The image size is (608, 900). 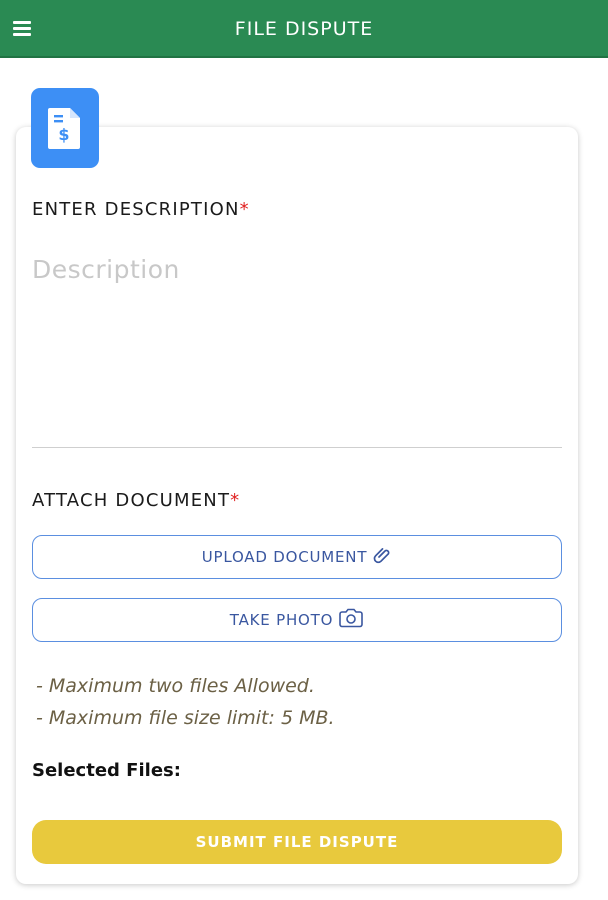 I want to click on attach-document-label: ATTACH DOCUMENT*, so click(x=136, y=500).